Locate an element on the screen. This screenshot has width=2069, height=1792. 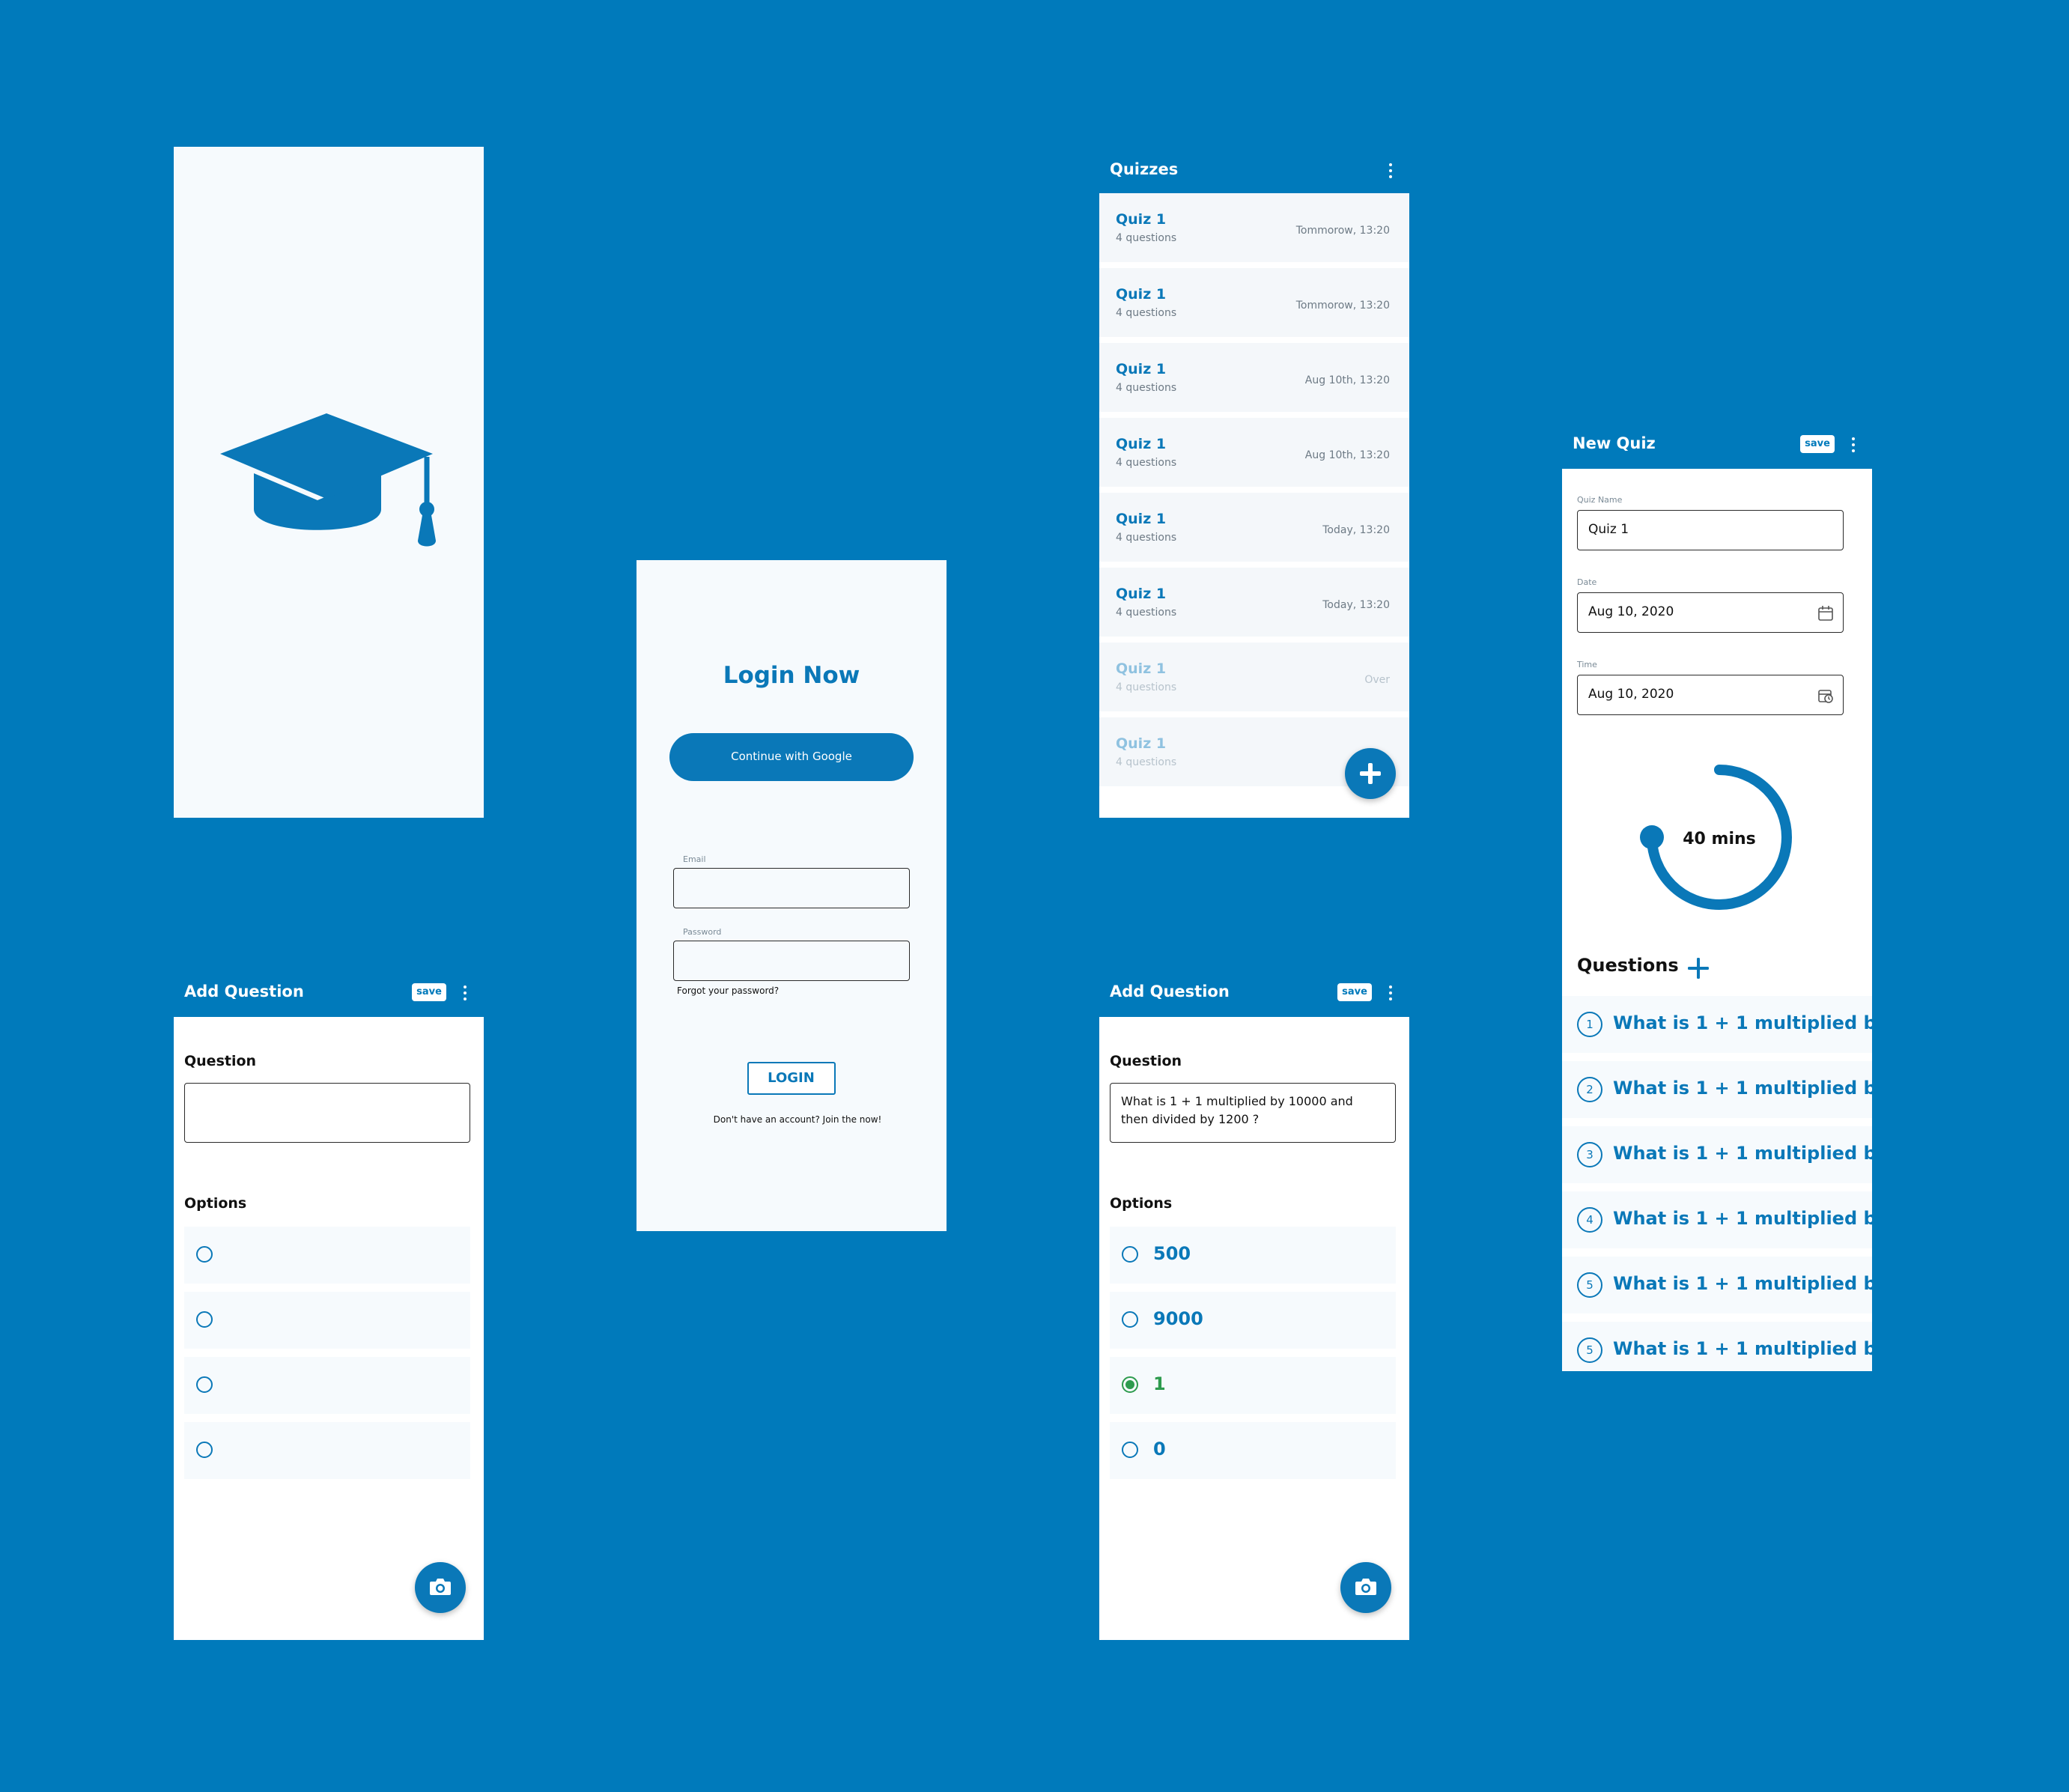
google-login-button-label: Continue with Google is located at coordinates (792, 756).